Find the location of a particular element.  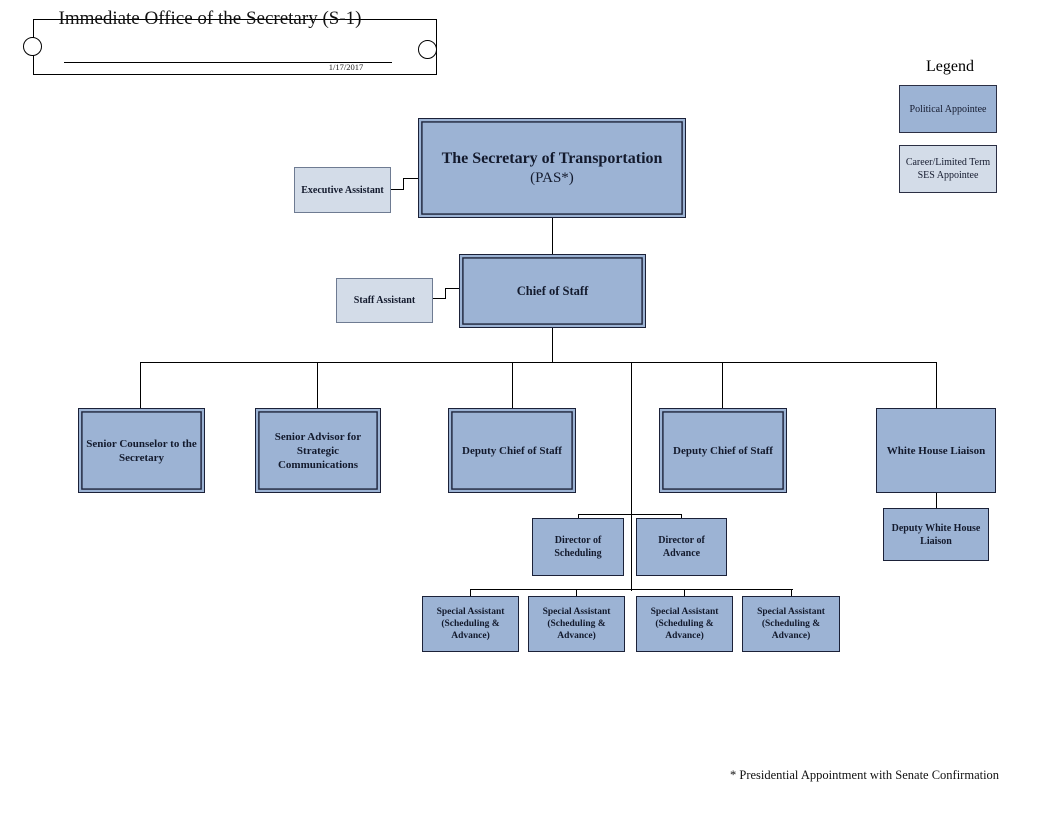

node-staff-assistant: Staff Assistant is located at coordinates (384, 300).